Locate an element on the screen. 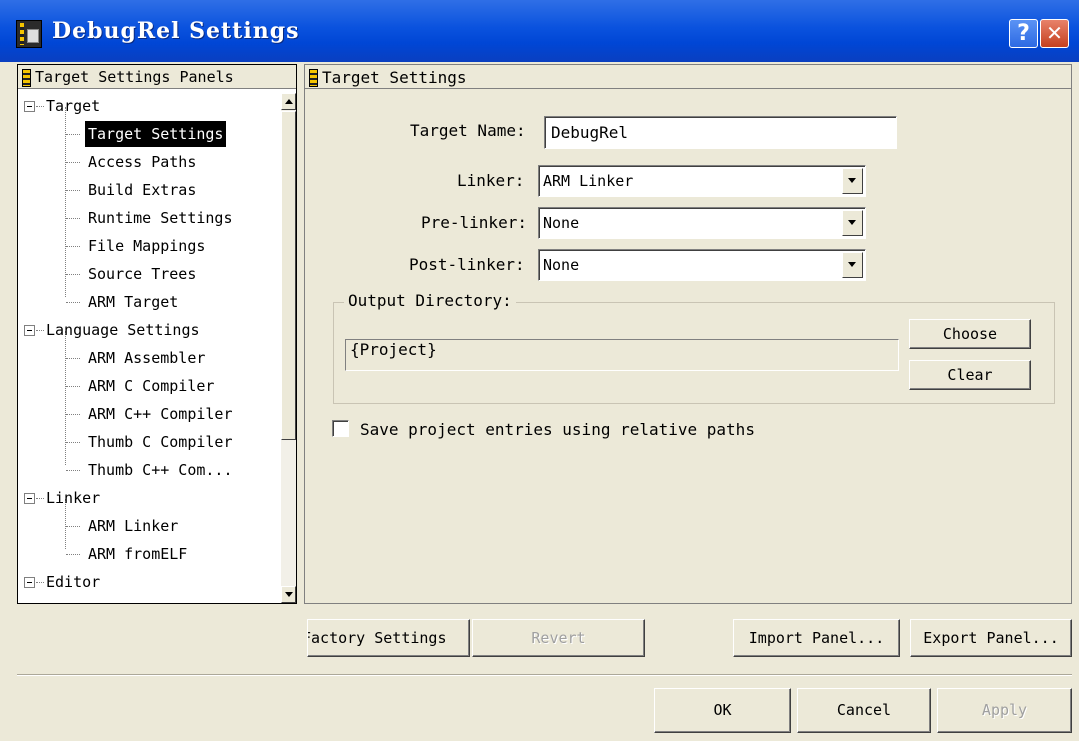 This screenshot has height=741, width=1079. scroll-down-button is located at coordinates (288, 594).